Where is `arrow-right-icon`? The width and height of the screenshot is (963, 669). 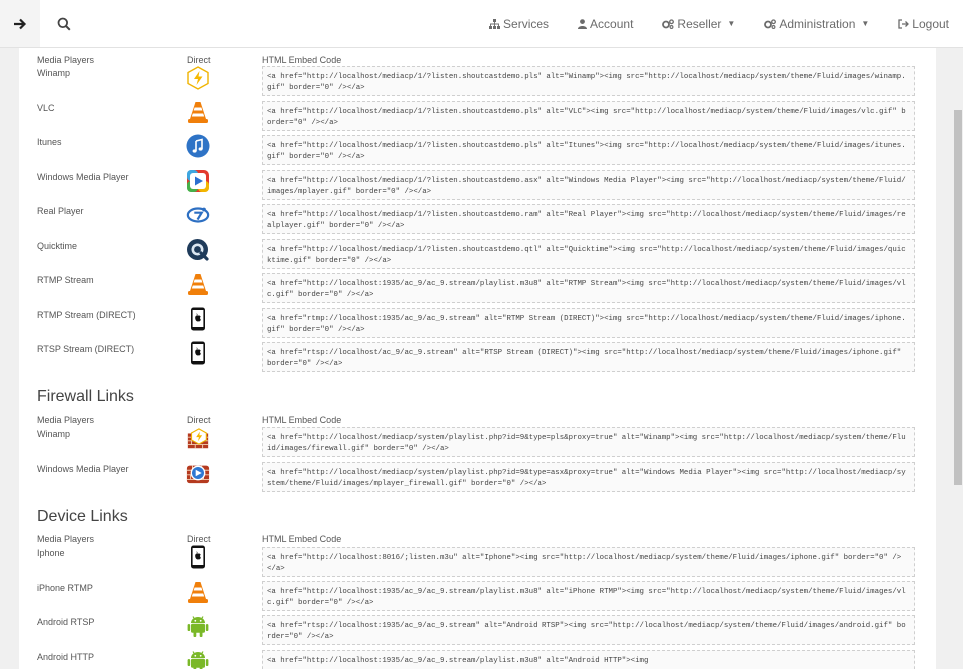
arrow-right-icon is located at coordinates (20, 23).